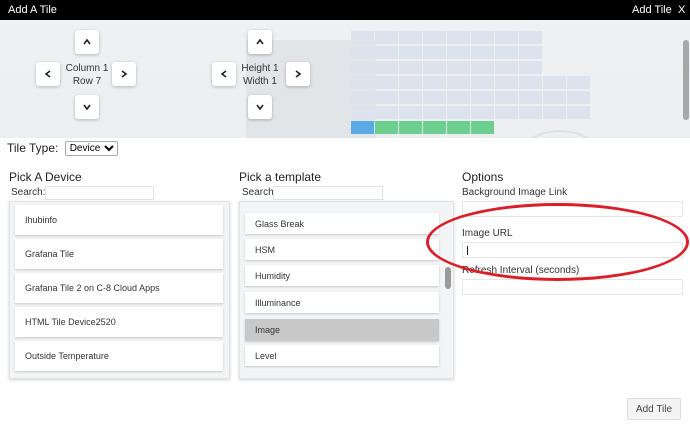 Image resolution: width=690 pixels, height=427 pixels. I want to click on device-list-item: Grafana Tile 2 on C-8 Cloud Apps, so click(119, 288).